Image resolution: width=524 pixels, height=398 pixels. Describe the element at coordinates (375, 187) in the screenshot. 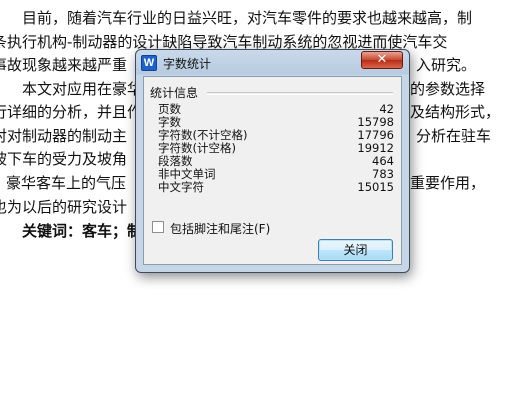

I see `stat-value: 15015` at that location.